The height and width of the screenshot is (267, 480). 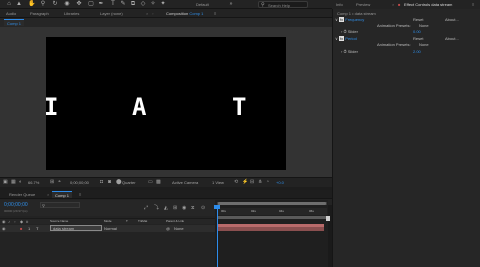 What do you see at coordinates (417, 51) in the screenshot?
I see `slider-value: 2.00` at bounding box center [417, 51].